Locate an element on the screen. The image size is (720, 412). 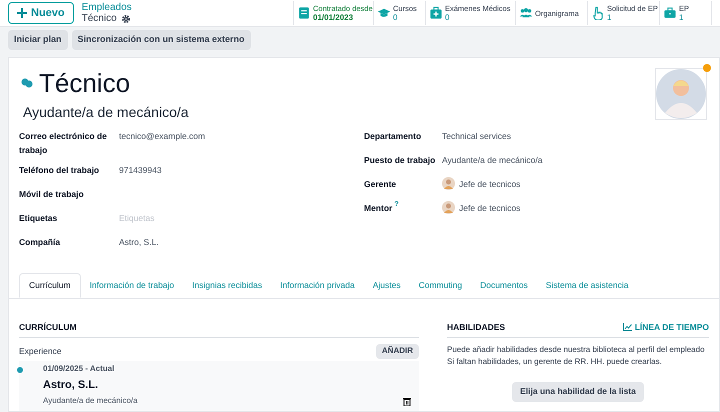
tab: Insignias recibidas is located at coordinates (227, 285).